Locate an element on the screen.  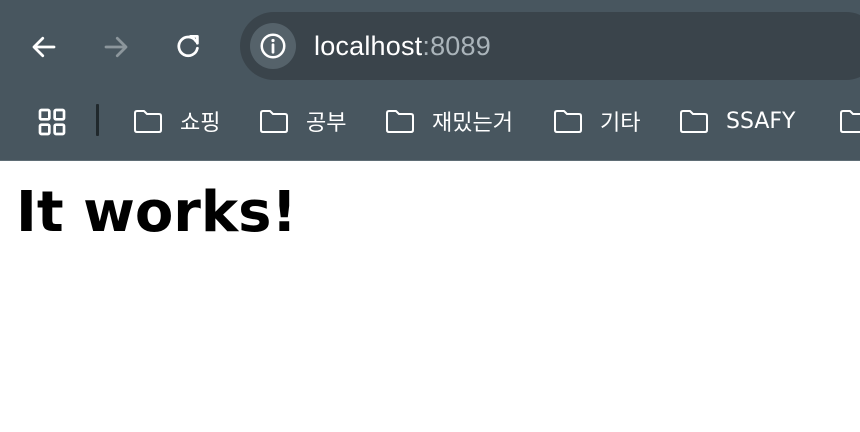
reload-button is located at coordinates (188, 47).